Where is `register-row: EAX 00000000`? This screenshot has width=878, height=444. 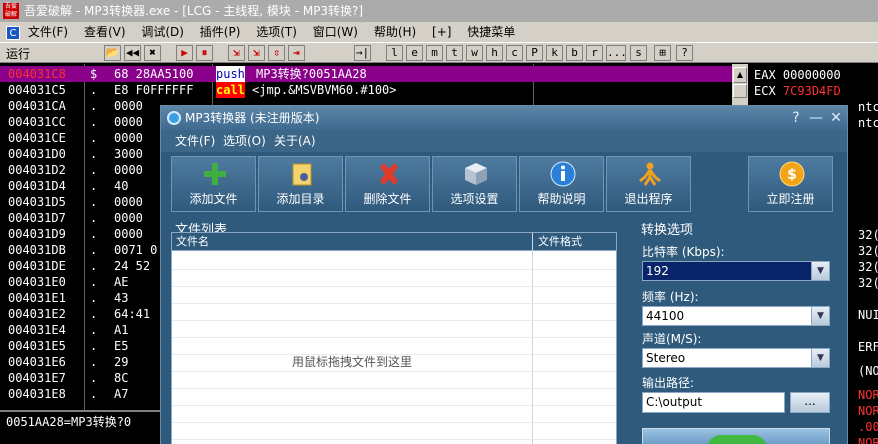 register-row: EAX 00000000 is located at coordinates (797, 75).